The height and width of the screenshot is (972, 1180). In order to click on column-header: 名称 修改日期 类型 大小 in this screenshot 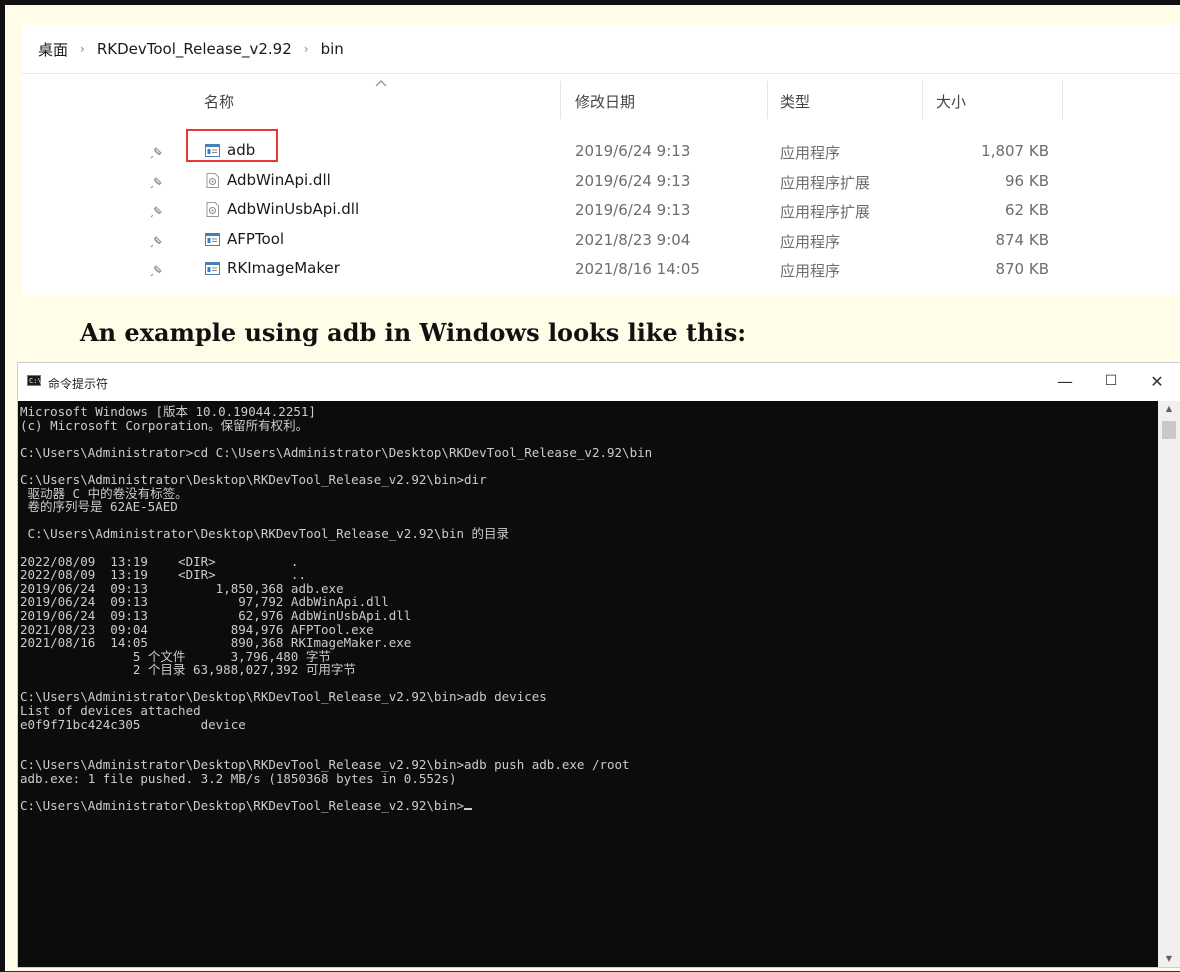, I will do `click(600, 96)`.